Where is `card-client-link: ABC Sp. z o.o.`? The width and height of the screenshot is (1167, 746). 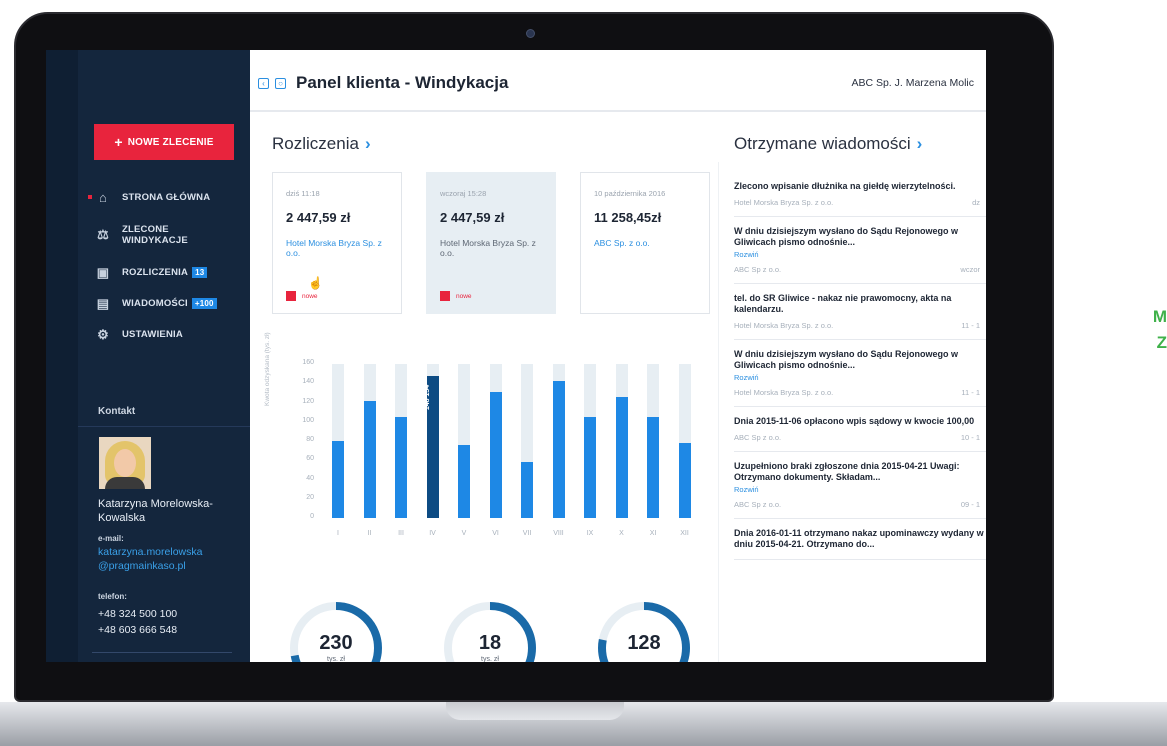
card-client-link: ABC Sp. z o.o. is located at coordinates (648, 243).